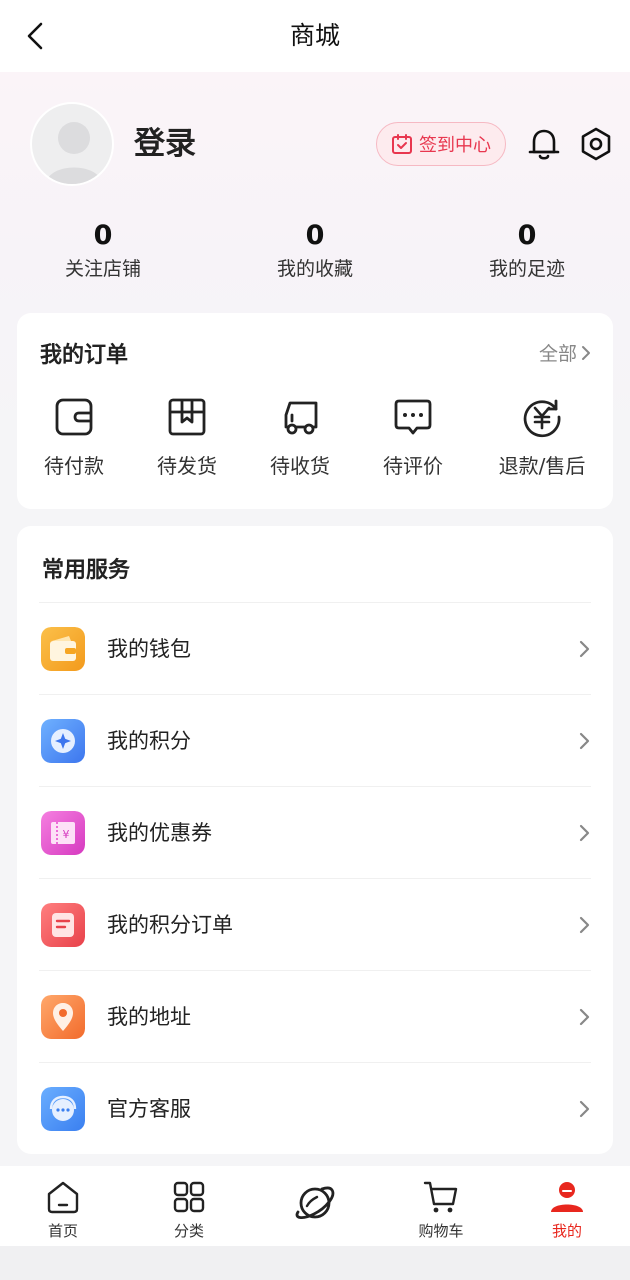 The height and width of the screenshot is (1280, 630). I want to click on order-pending-receipt: 待收货, so click(300, 437).